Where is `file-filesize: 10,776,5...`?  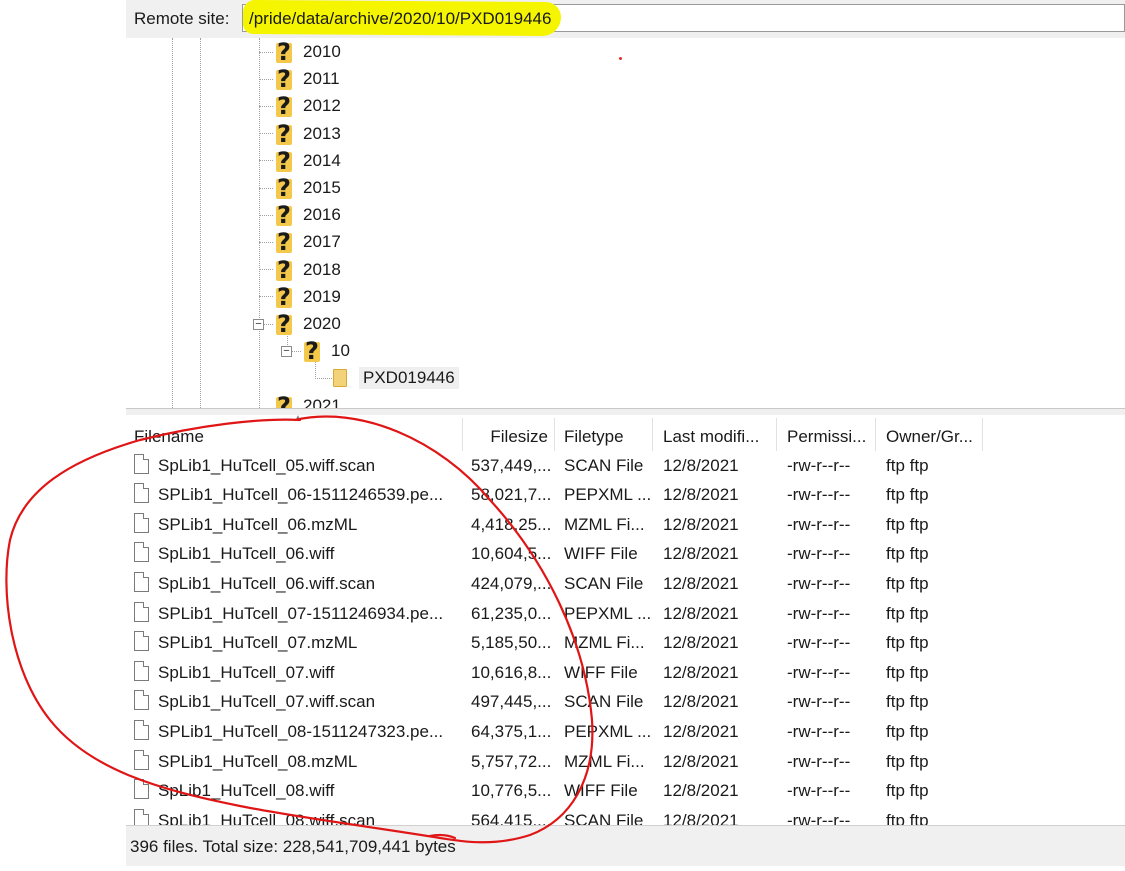
file-filesize: 10,776,5... is located at coordinates (511, 791).